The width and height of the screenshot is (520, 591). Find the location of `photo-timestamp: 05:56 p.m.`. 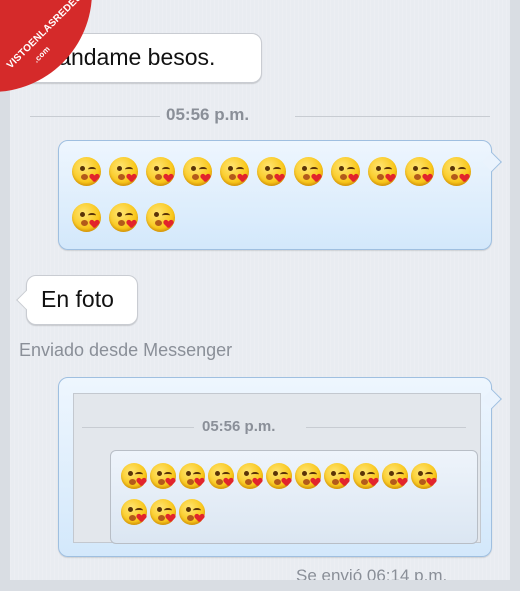

photo-timestamp: 05:56 p.m. is located at coordinates (239, 426).